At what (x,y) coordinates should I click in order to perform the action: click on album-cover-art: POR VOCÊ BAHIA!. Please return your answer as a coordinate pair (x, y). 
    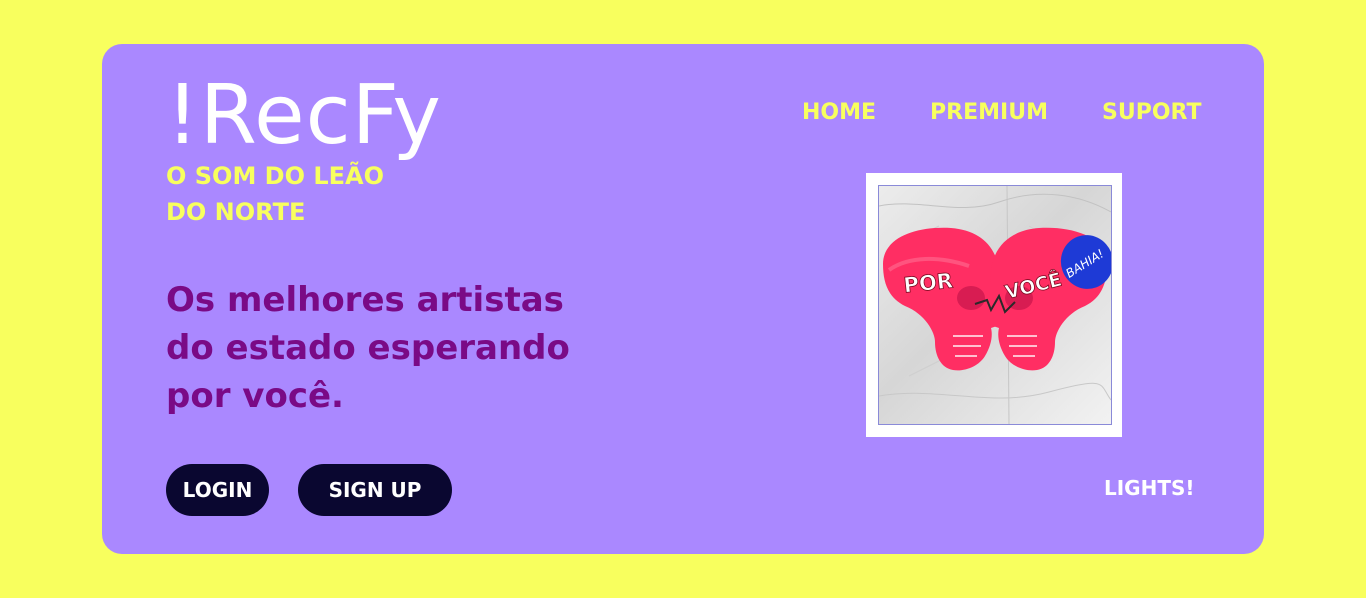
    Looking at the image, I should click on (995, 305).